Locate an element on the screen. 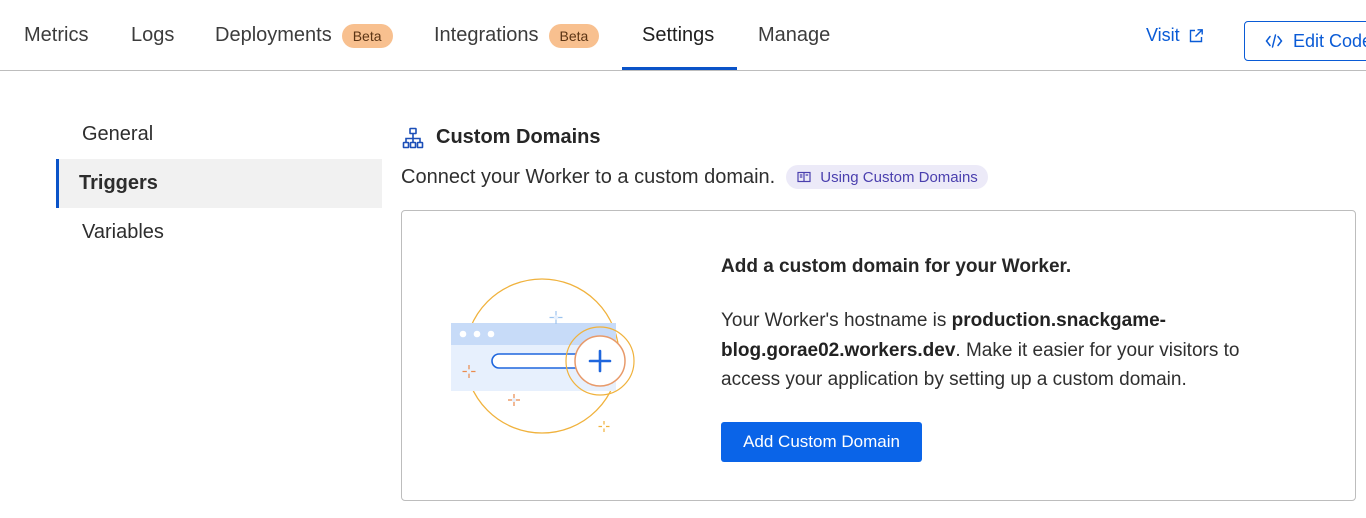 The image size is (1366, 518). tab-metrics: Metrics is located at coordinates (56, 35).